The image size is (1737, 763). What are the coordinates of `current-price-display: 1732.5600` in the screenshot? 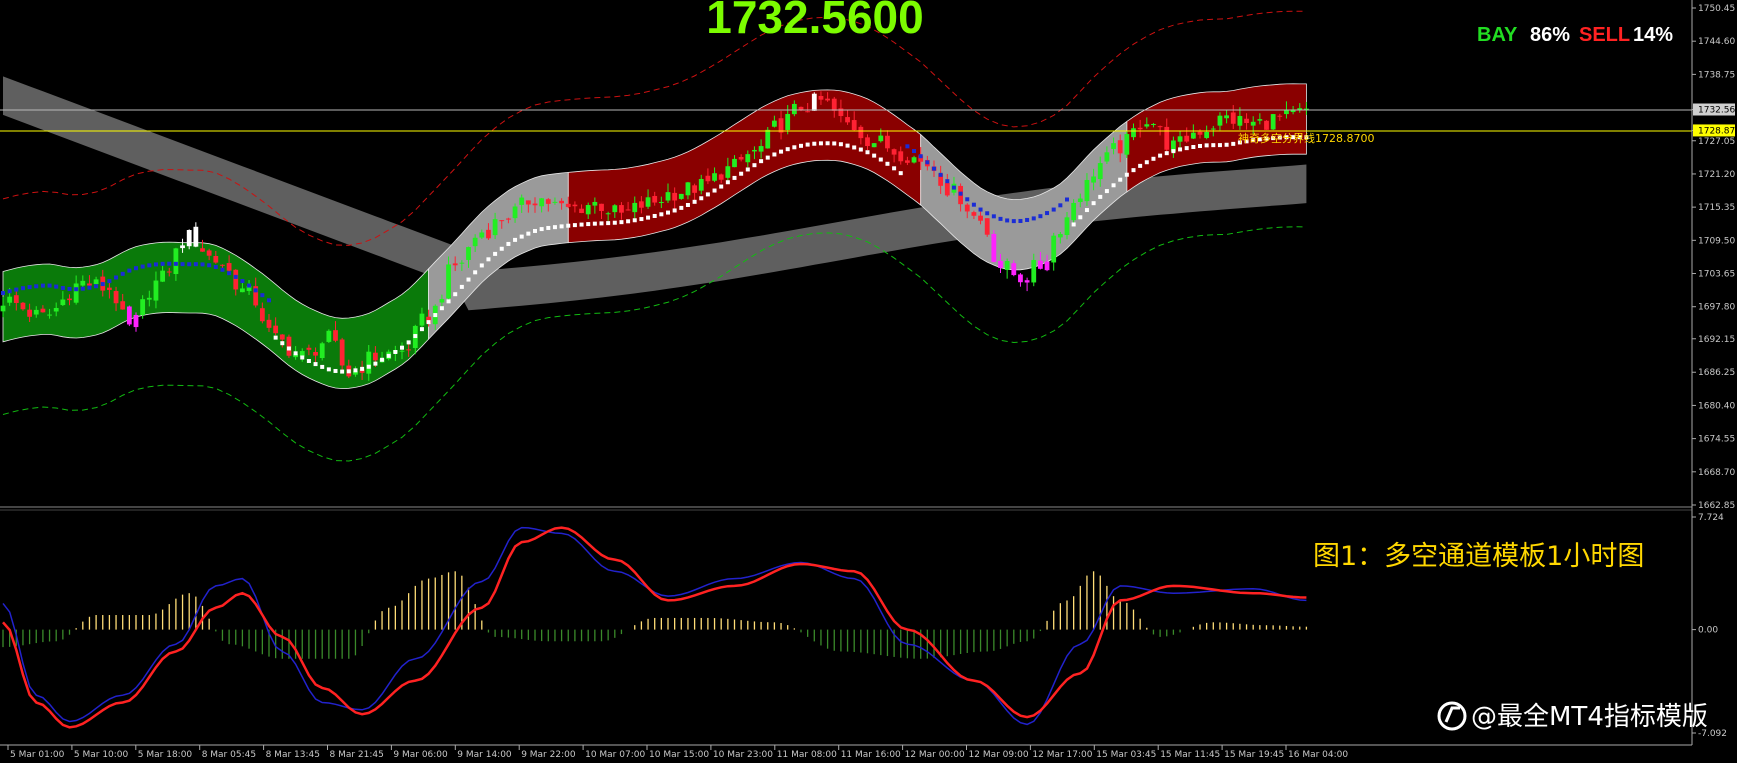 It's located at (814, 21).